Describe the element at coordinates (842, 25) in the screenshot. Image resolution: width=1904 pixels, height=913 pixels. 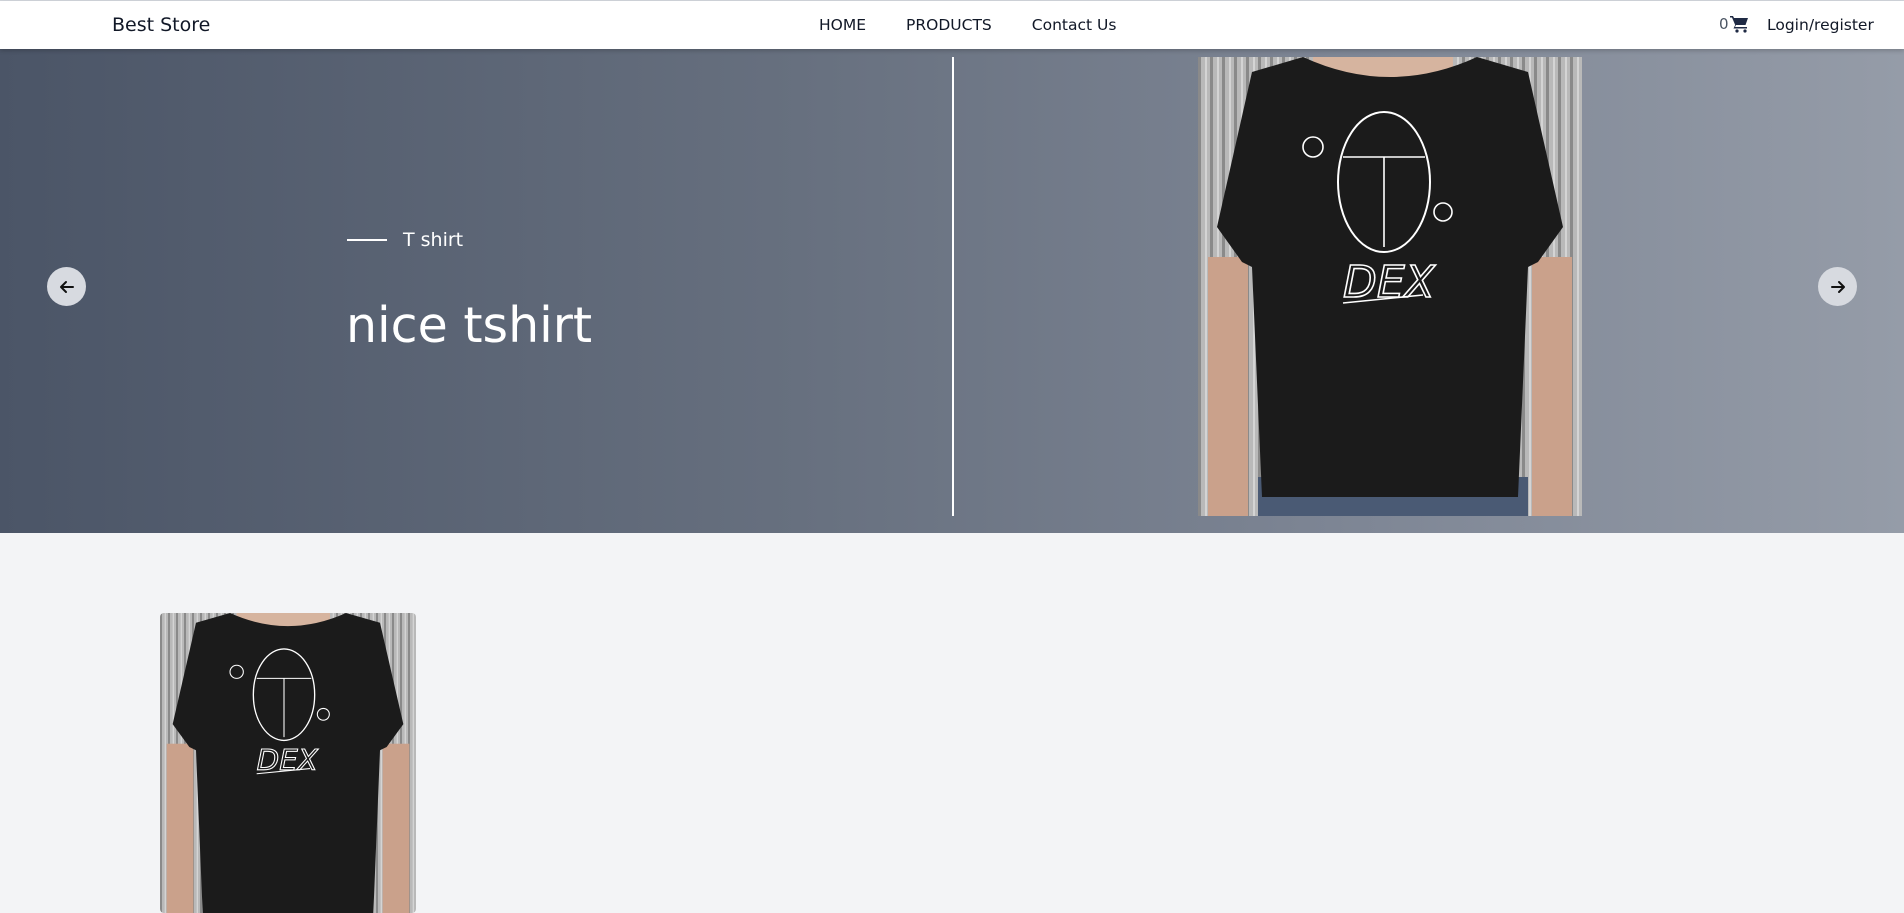
I see `nav-link-home: HOME` at that location.